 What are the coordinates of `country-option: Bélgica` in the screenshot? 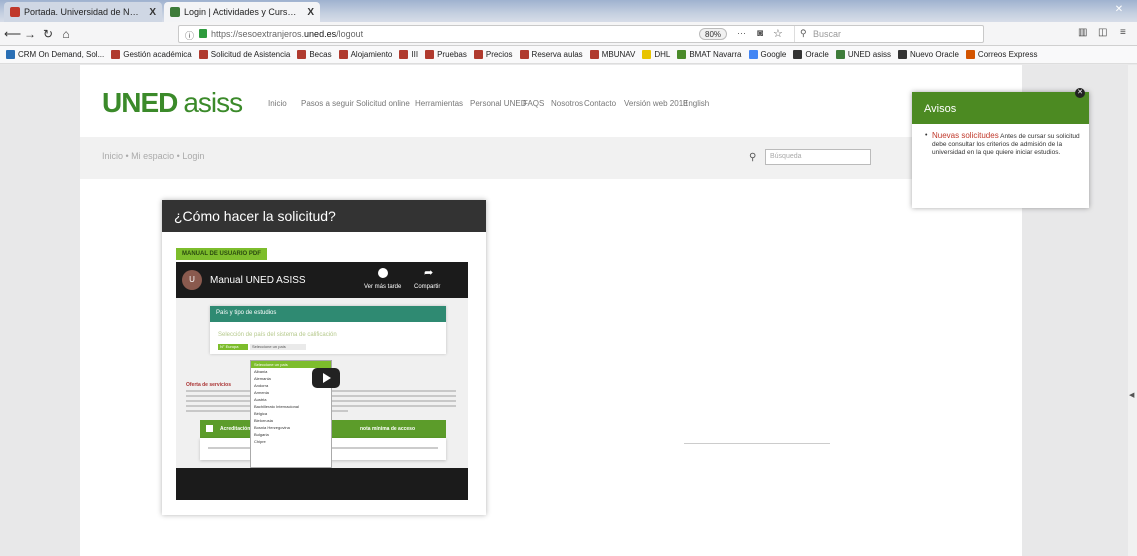 It's located at (261, 413).